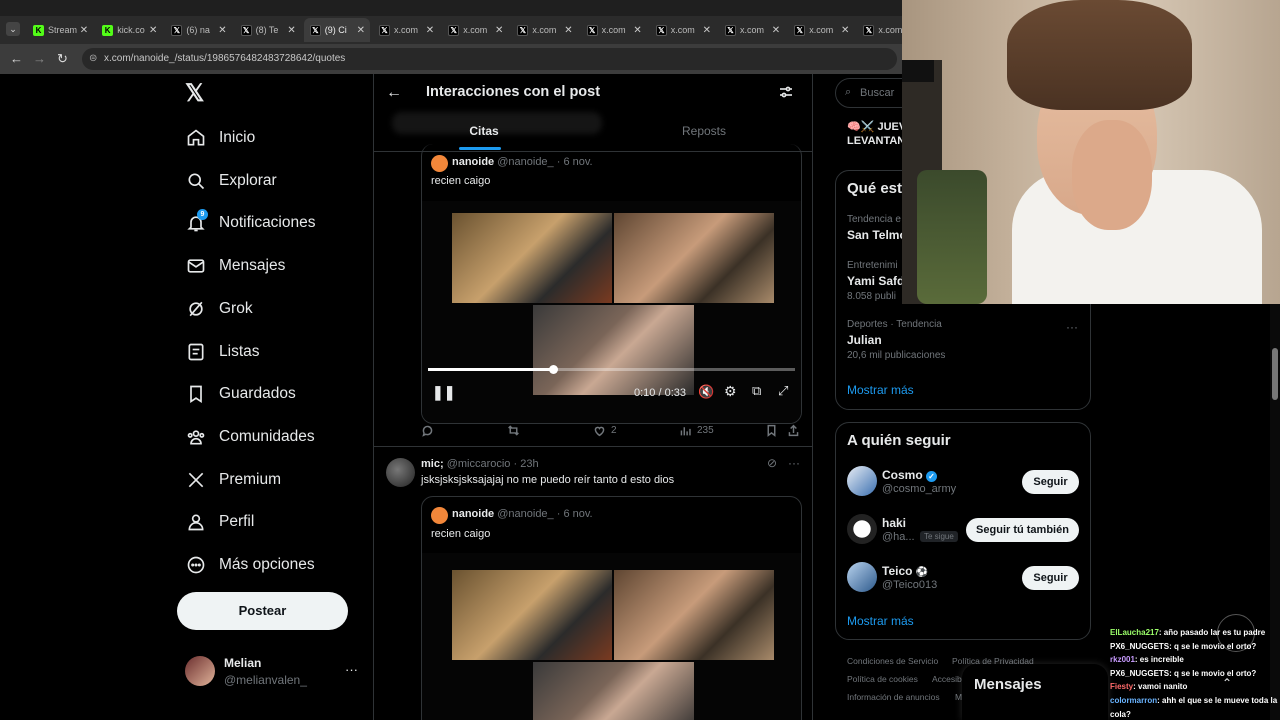  What do you see at coordinates (516, 430) in the screenshot?
I see `repost-action` at bounding box center [516, 430].